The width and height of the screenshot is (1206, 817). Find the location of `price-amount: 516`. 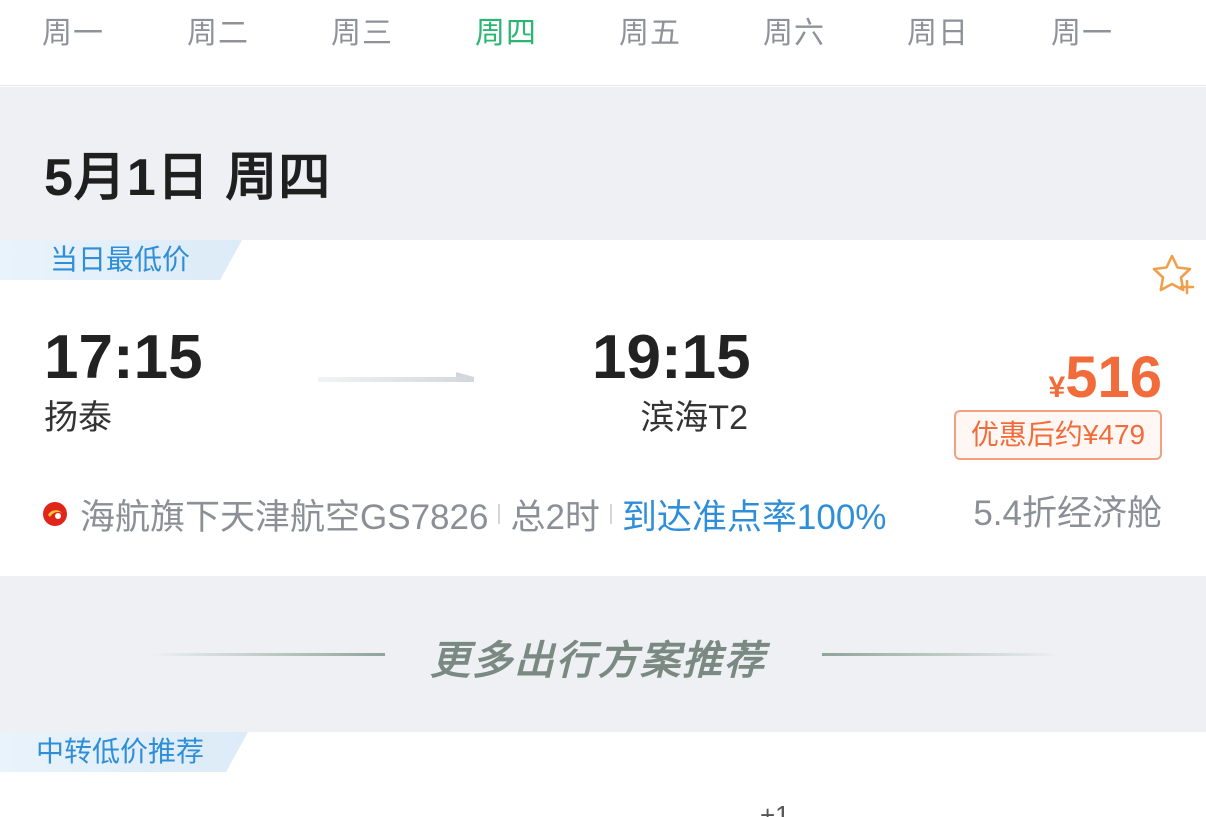

price-amount: 516 is located at coordinates (1113, 377).